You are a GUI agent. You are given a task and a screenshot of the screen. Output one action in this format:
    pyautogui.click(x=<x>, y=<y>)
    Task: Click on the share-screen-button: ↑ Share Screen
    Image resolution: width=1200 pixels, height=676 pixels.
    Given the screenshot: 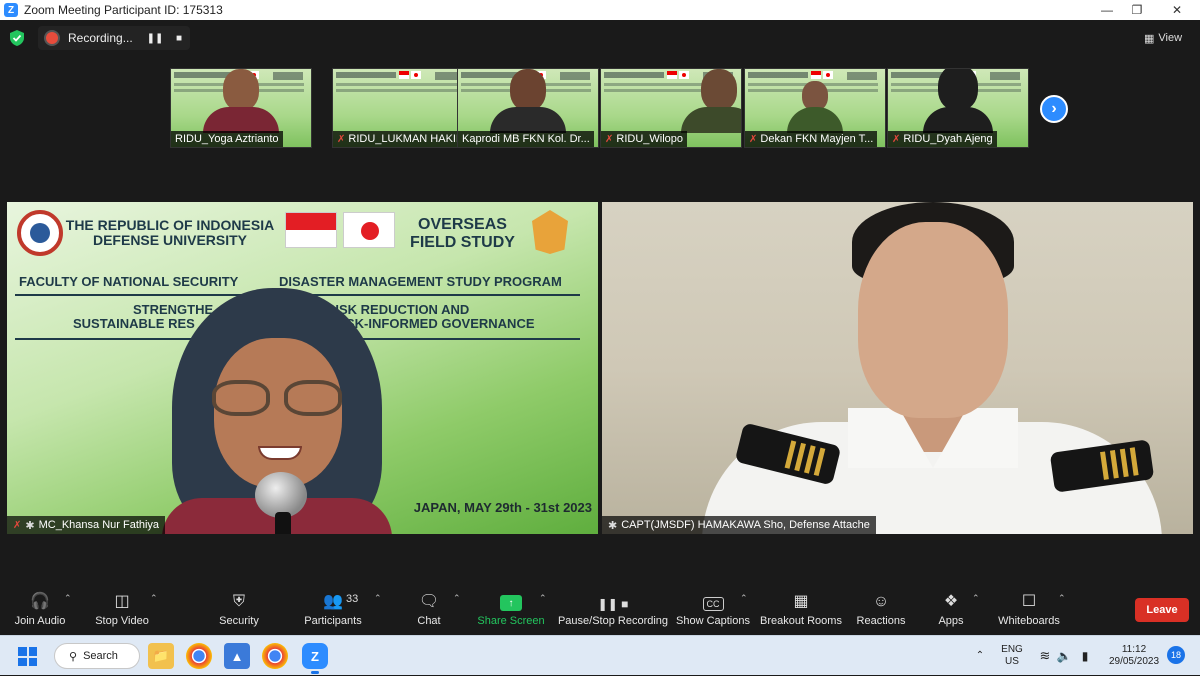 What is the action you would take?
    pyautogui.click(x=511, y=610)
    